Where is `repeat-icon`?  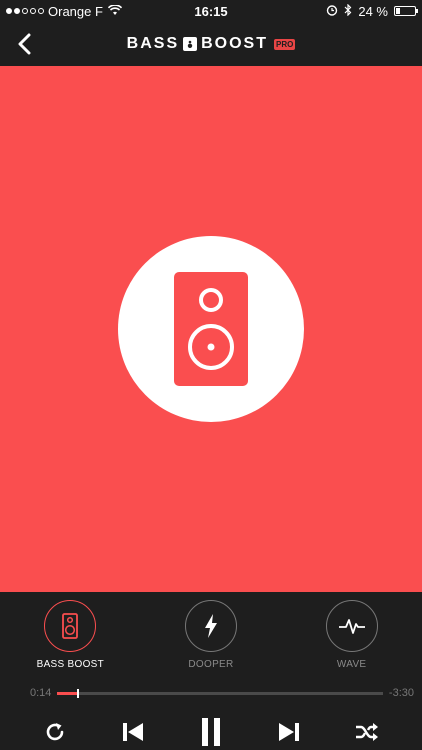 repeat-icon is located at coordinates (55, 732).